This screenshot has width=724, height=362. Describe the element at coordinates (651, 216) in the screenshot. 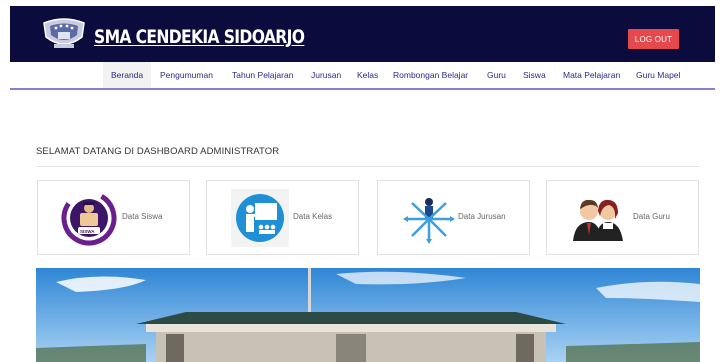

I see `card-label: Data Guru` at that location.